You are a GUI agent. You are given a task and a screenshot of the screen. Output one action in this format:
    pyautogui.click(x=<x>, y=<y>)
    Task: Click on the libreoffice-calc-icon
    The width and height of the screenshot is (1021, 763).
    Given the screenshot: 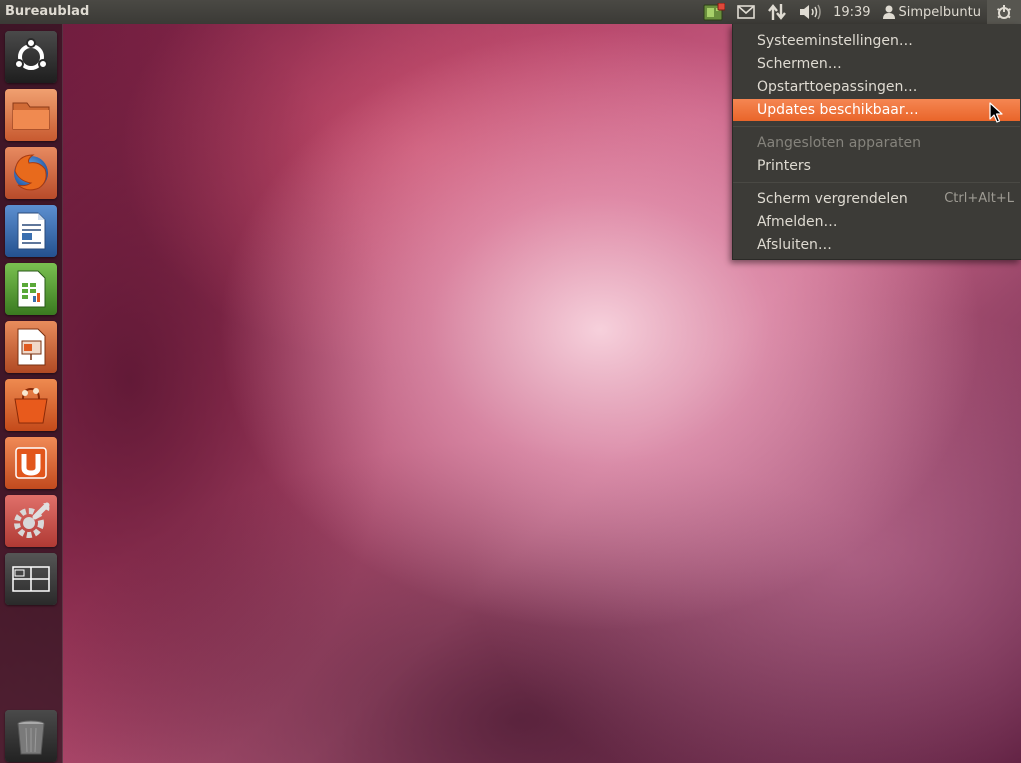 What is the action you would take?
    pyautogui.click(x=31, y=289)
    